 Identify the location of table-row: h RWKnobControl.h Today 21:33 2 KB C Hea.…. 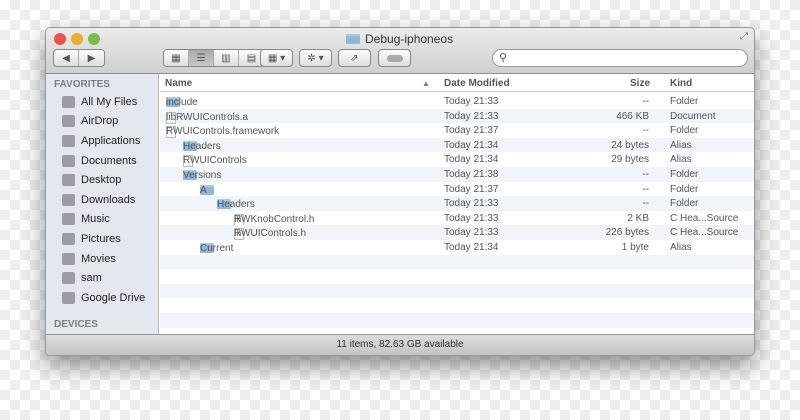
(457, 218).